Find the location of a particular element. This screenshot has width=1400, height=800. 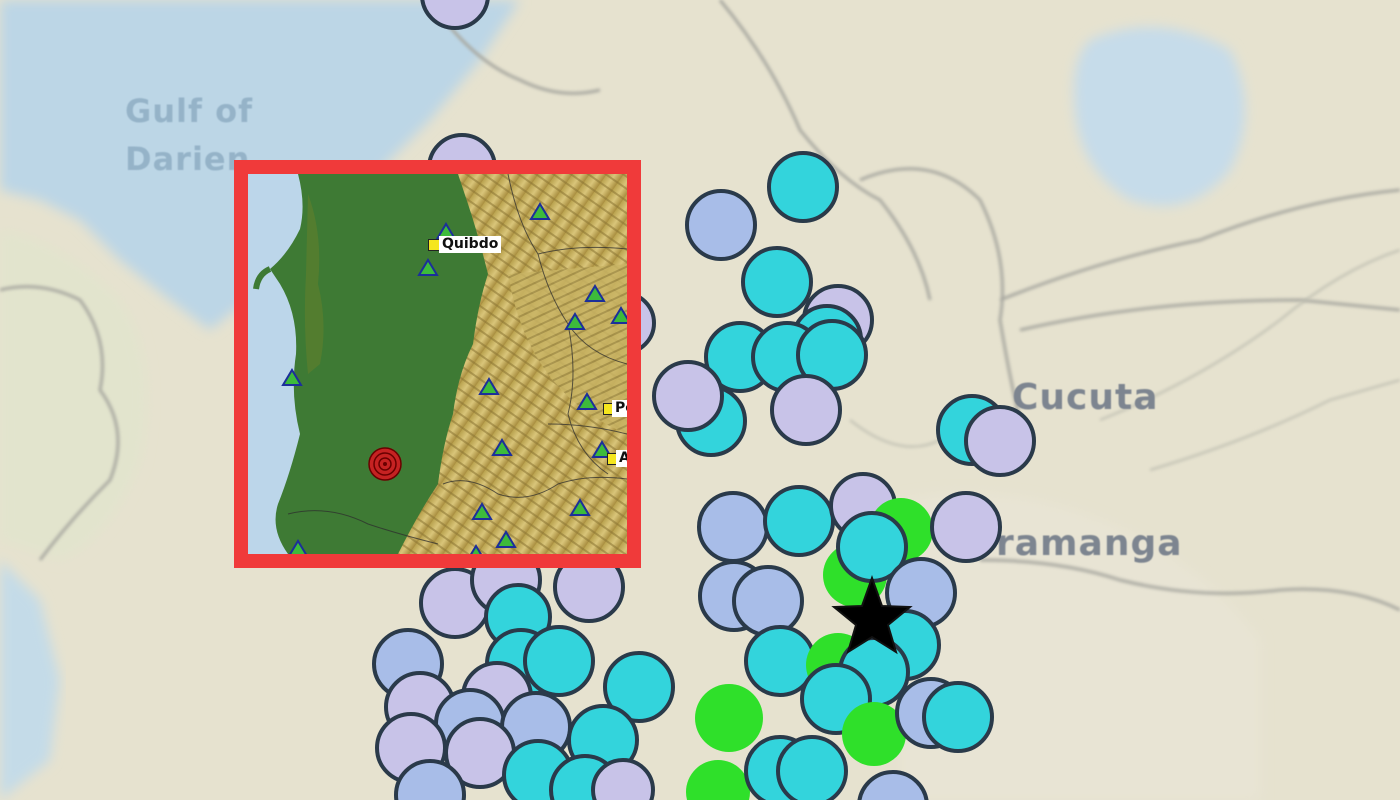

concentric-circle-icon is located at coordinates (385, 464).